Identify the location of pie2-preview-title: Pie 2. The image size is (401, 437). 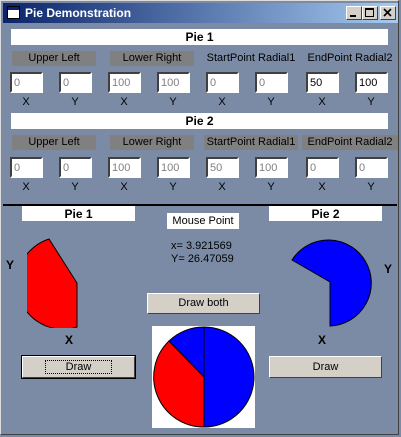
(325, 213).